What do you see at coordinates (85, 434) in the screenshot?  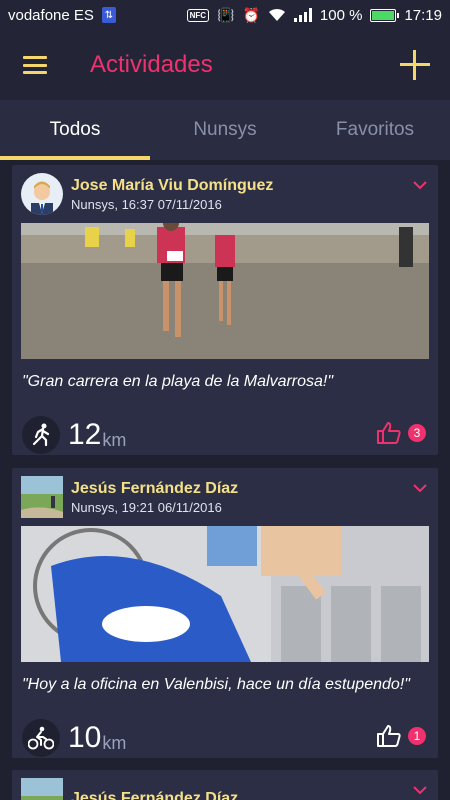 I see `distance-value: 12` at bounding box center [85, 434].